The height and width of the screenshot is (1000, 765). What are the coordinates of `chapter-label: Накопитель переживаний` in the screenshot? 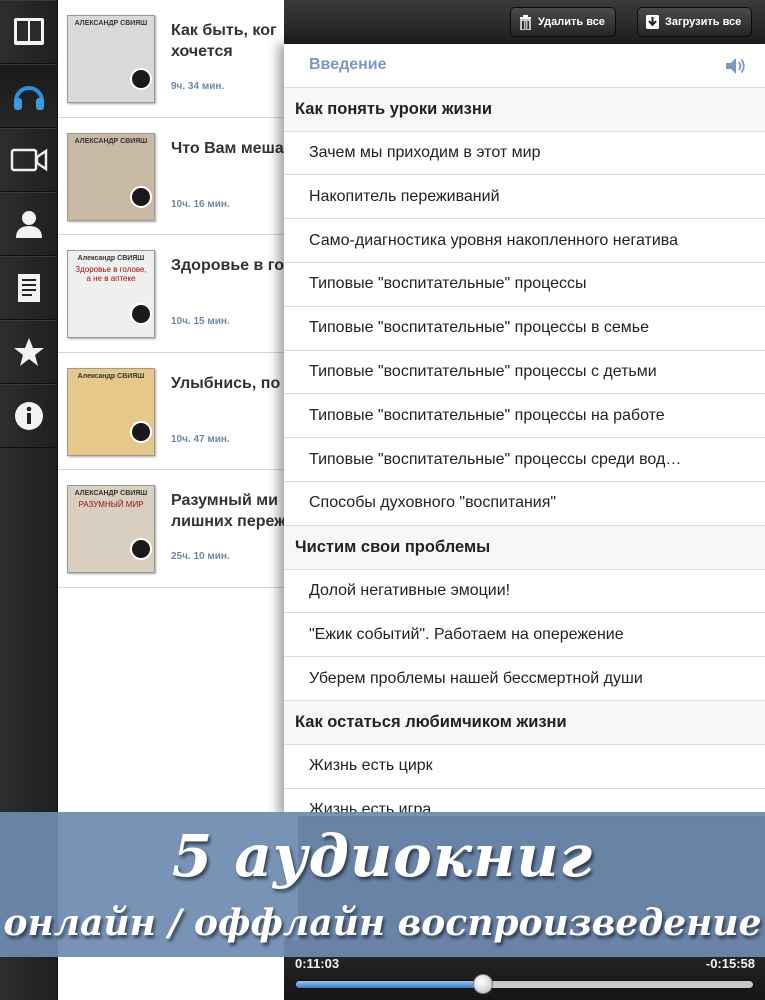 It's located at (404, 196).